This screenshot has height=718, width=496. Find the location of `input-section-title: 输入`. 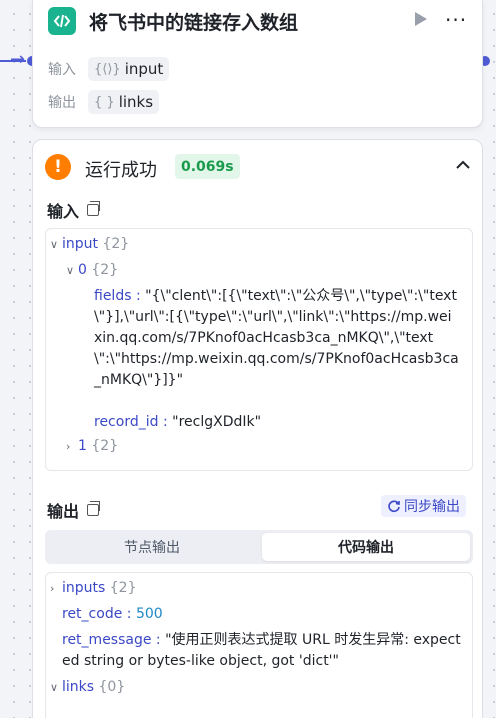

input-section-title: 输入 is located at coordinates (74, 210).